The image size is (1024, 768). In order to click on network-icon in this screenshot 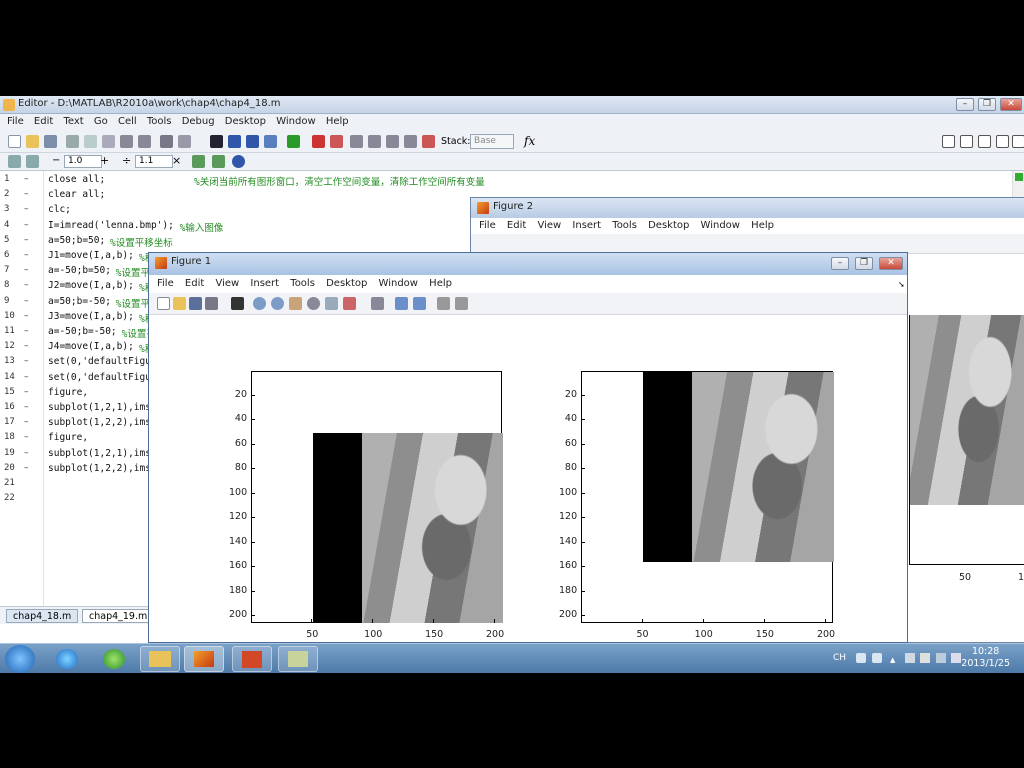, I will do `click(941, 658)`.